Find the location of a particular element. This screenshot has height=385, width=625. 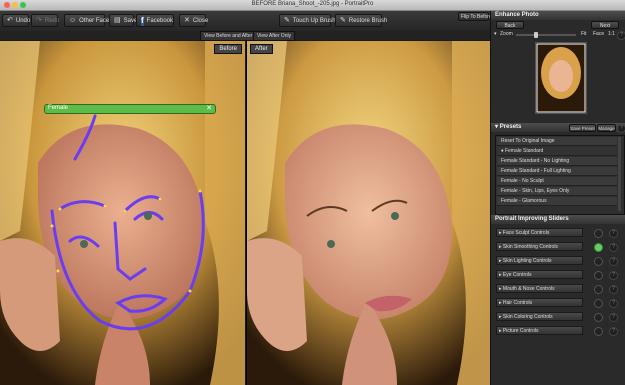

facebook-label: Facebook is located at coordinates (160, 20).